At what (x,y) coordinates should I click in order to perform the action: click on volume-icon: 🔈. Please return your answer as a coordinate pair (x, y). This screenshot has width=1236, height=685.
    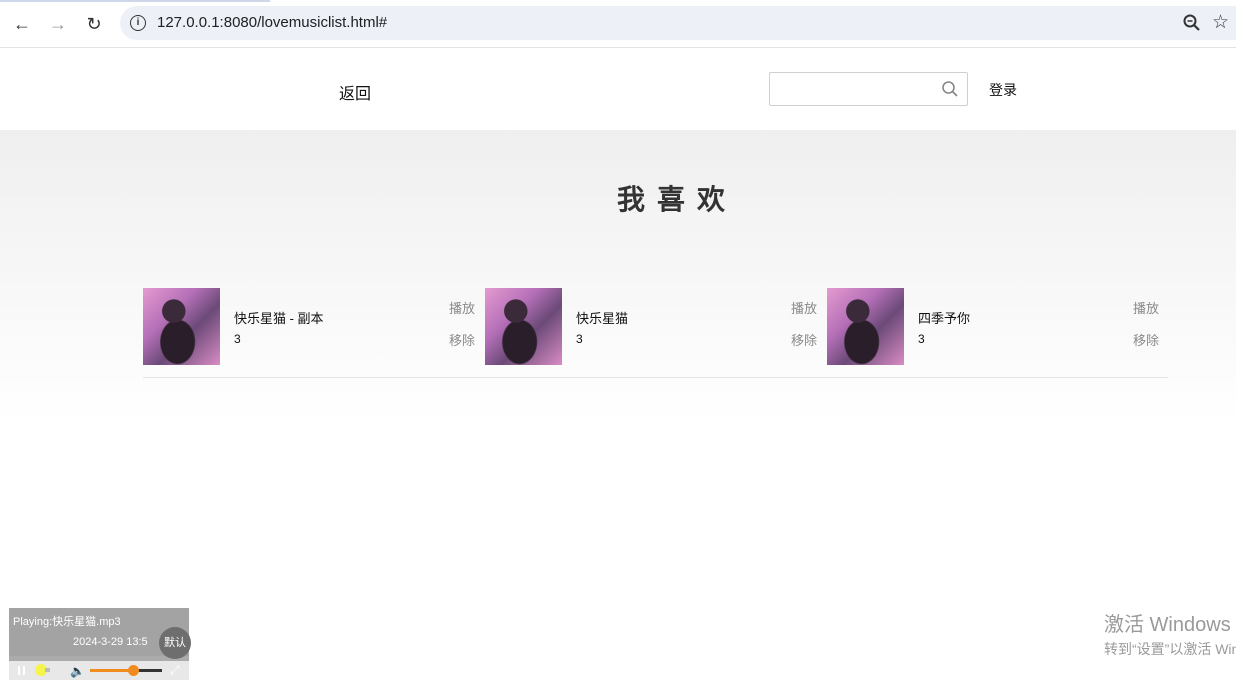
    Looking at the image, I should click on (77, 671).